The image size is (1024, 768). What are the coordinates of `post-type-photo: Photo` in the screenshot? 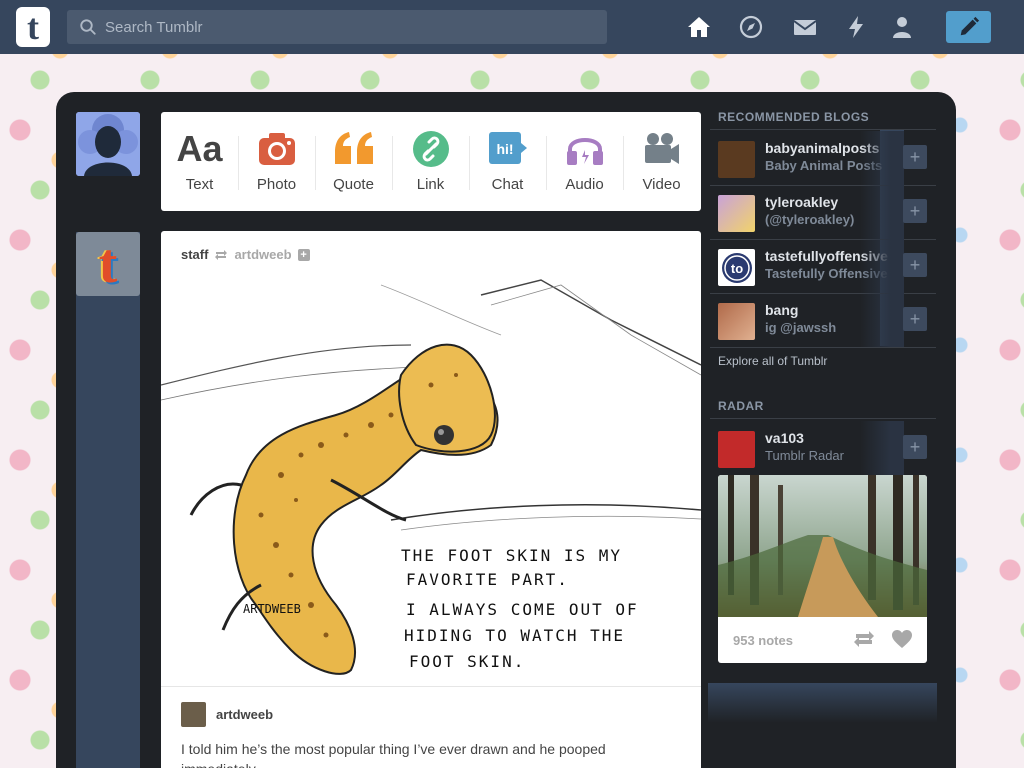 It's located at (276, 161).